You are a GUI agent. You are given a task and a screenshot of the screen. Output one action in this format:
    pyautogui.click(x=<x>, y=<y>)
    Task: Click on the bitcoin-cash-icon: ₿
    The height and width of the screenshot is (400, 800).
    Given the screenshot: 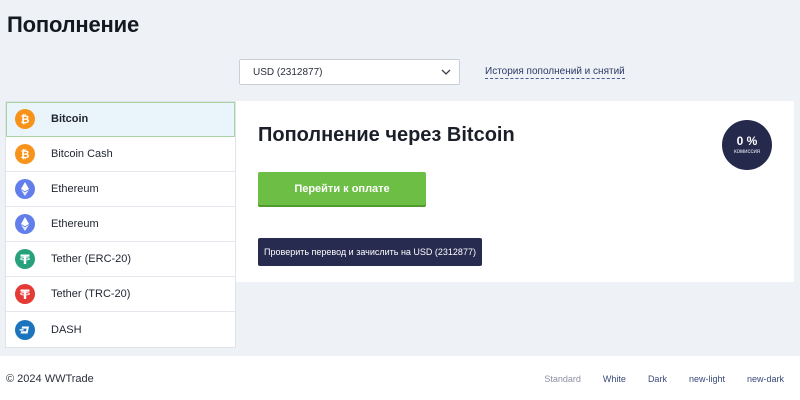 What is the action you would take?
    pyautogui.click(x=25, y=154)
    